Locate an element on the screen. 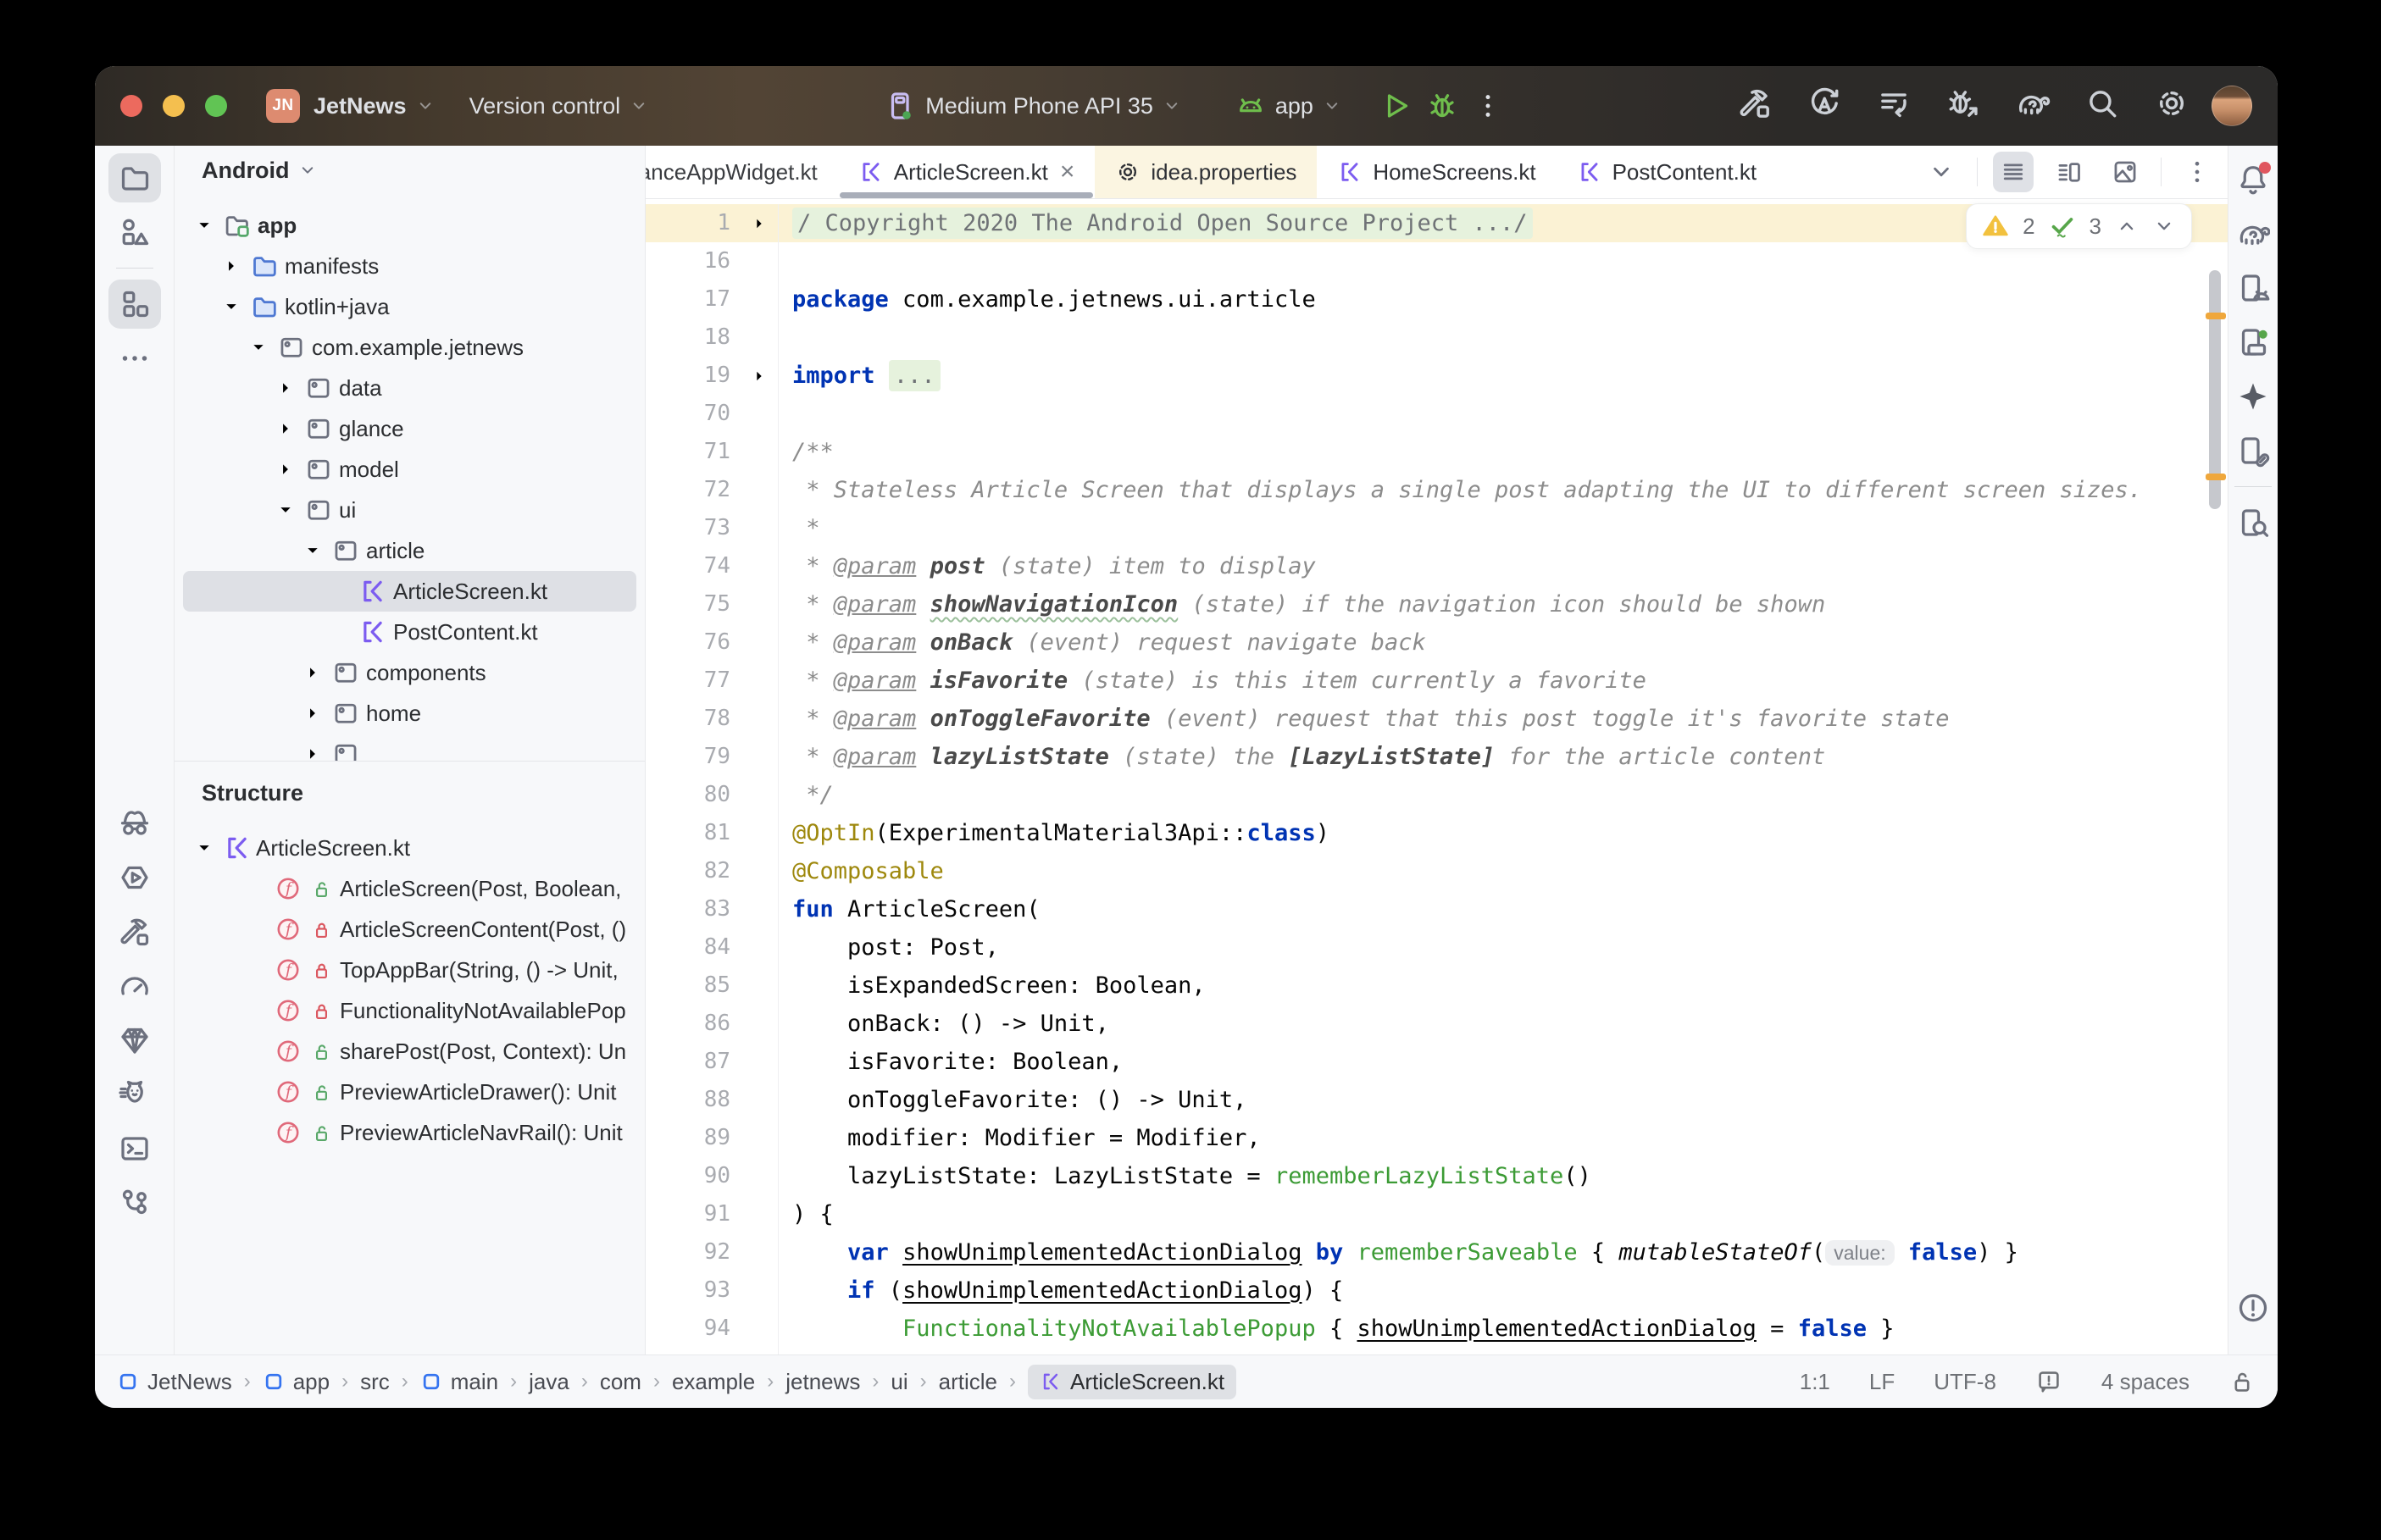  tree-item-articlescreen-kt: ArticleScreen.kt is located at coordinates (410, 591).